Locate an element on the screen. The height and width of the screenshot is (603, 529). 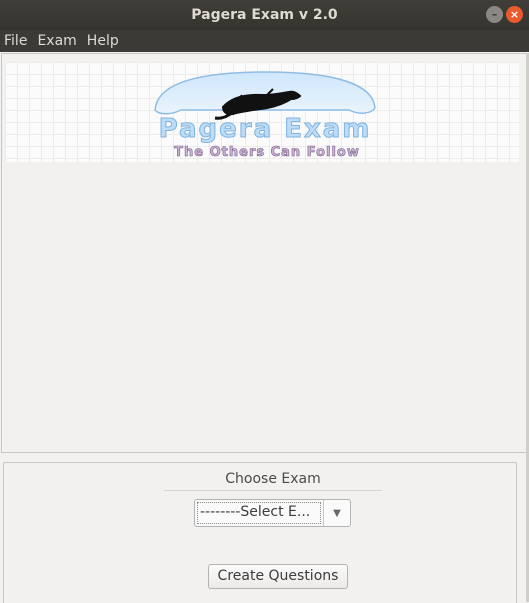
close-icon: × is located at coordinates (514, 14).